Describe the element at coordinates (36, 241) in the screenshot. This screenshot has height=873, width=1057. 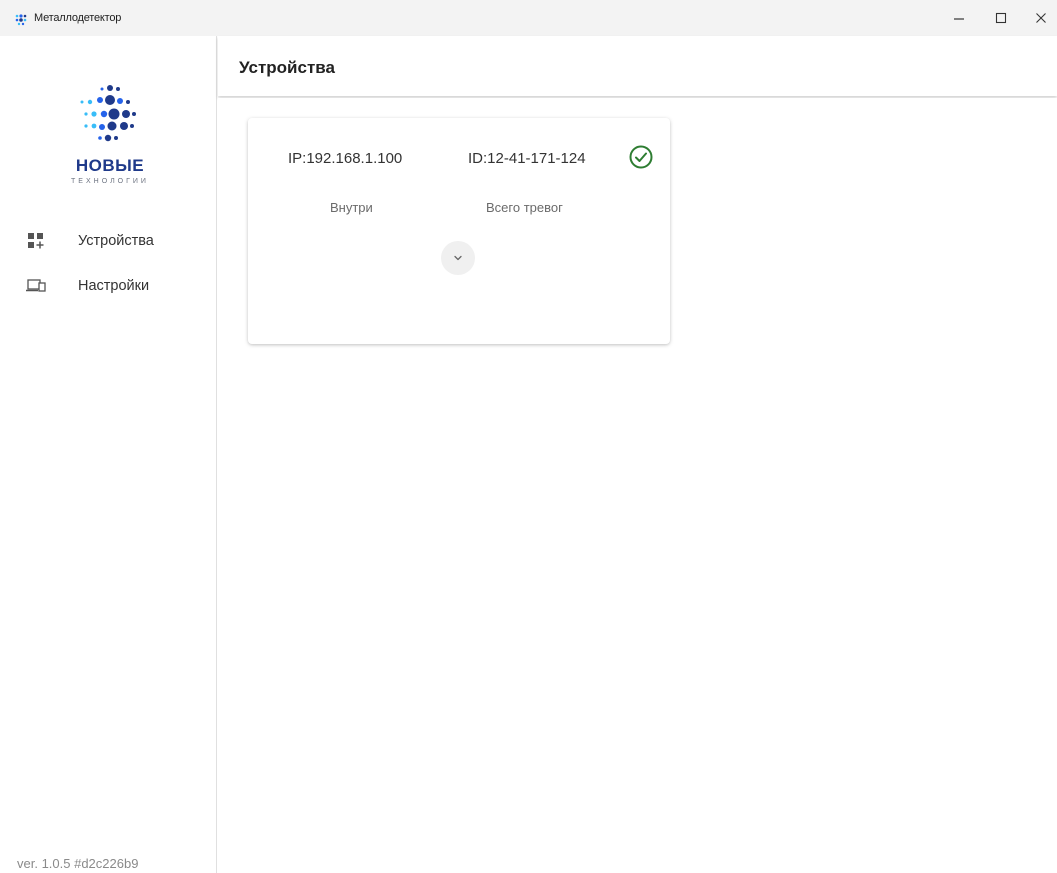
I see `device-grid-icon` at that location.